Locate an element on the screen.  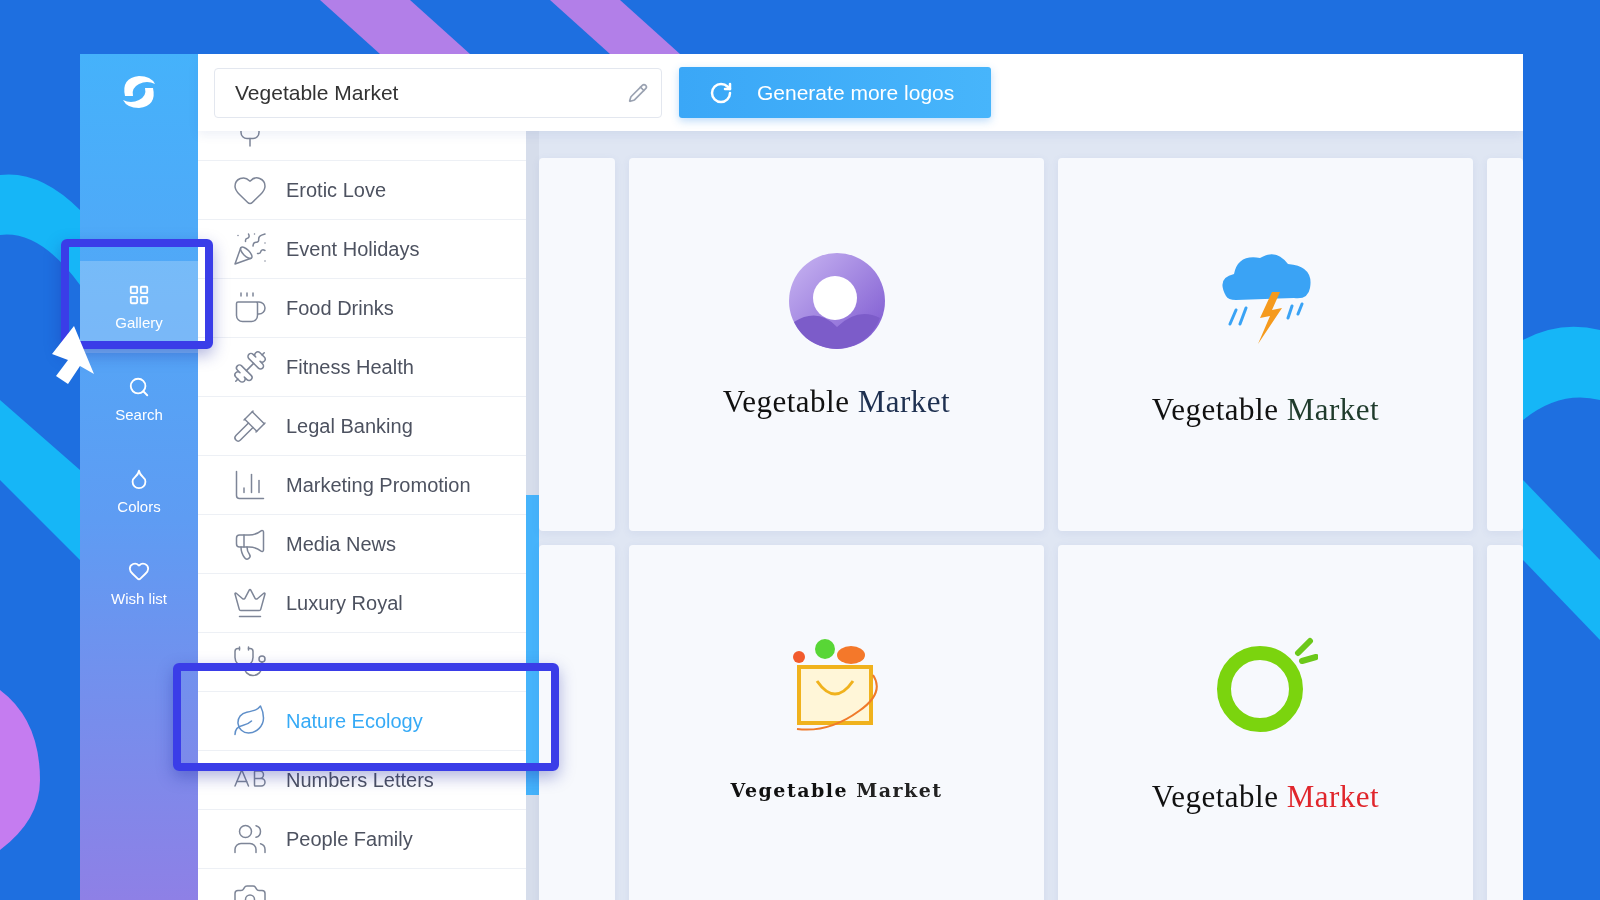
refresh-icon is located at coordinates (721, 92).